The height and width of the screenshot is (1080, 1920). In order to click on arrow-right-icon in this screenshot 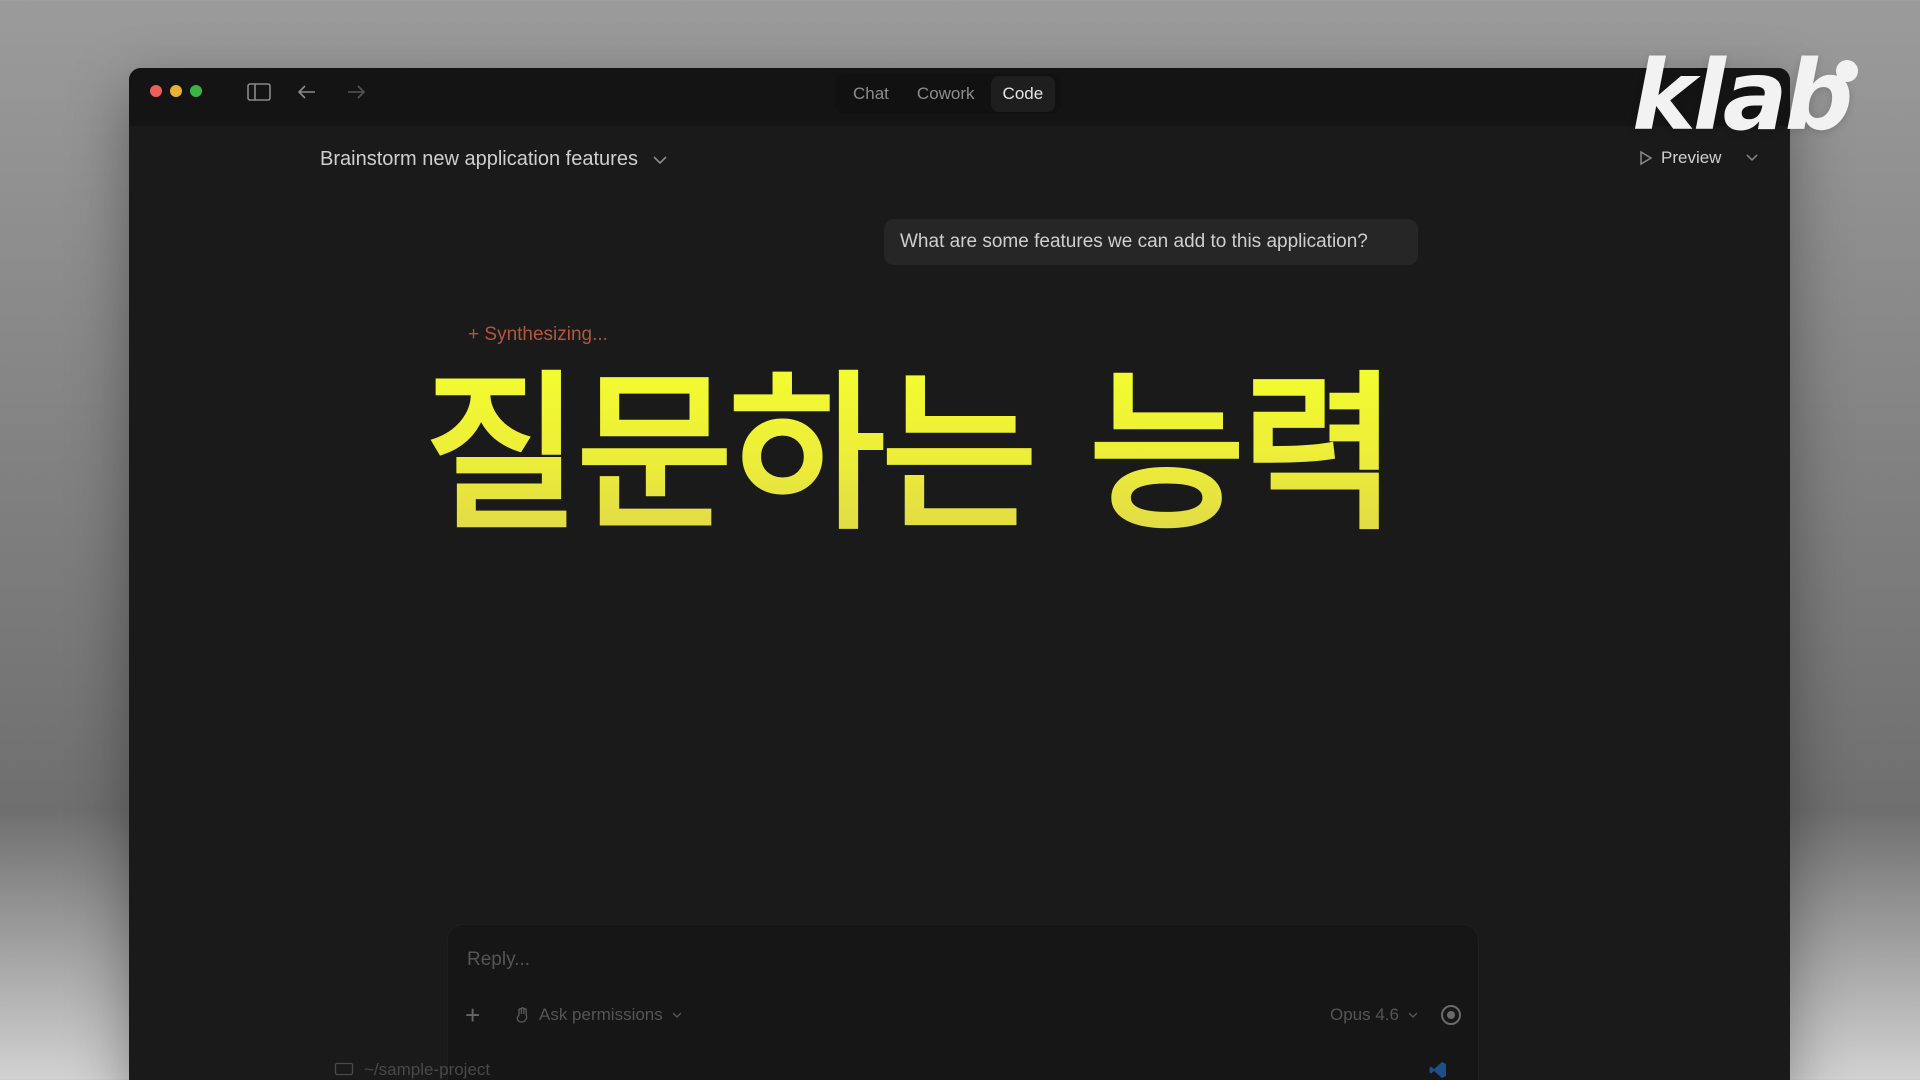, I will do `click(356, 92)`.